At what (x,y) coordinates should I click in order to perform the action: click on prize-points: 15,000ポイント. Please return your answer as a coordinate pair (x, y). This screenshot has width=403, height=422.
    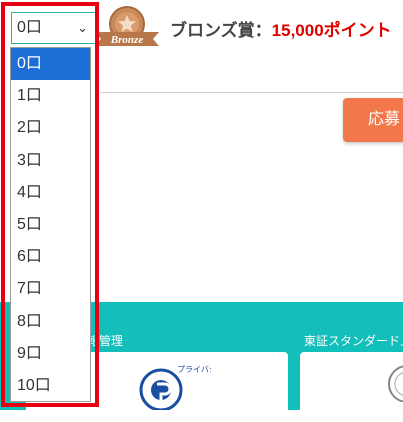
    Looking at the image, I should click on (331, 30).